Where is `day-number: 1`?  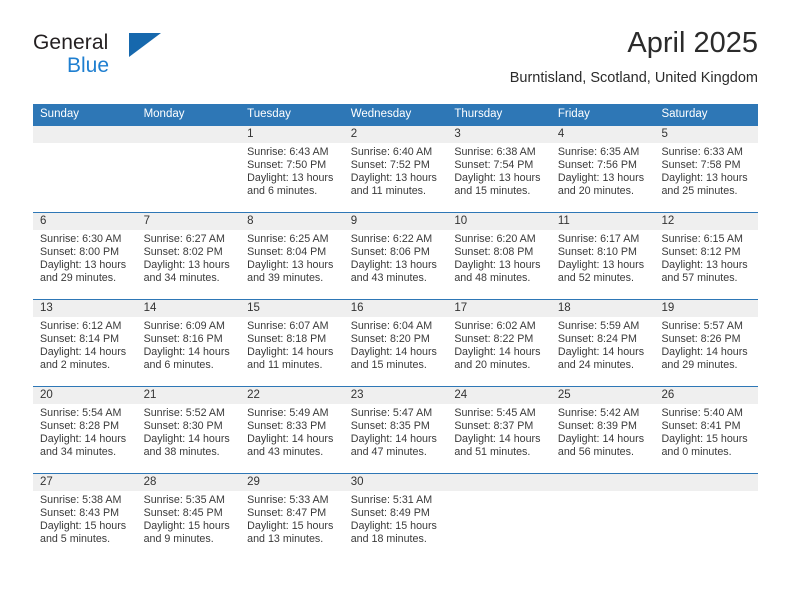 day-number: 1 is located at coordinates (292, 134).